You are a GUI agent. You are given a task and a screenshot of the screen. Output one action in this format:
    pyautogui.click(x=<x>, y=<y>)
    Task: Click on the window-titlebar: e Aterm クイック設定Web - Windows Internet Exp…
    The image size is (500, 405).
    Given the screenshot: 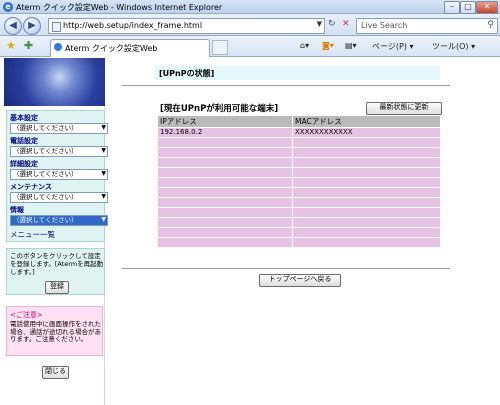 What is the action you would take?
    pyautogui.click(x=250, y=7)
    